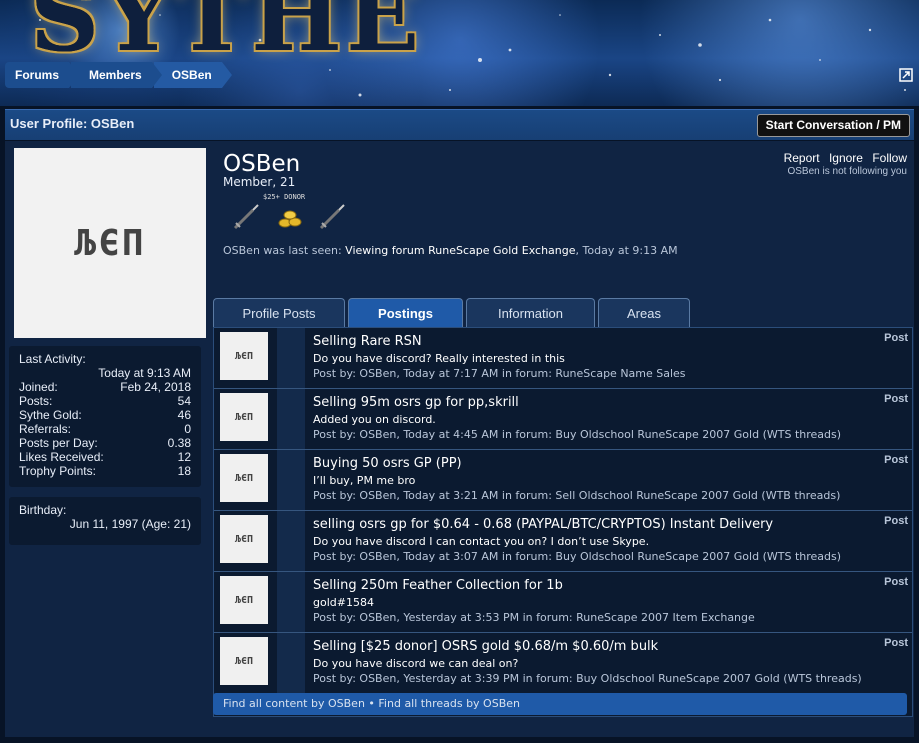 This screenshot has width=919, height=743. I want to click on donor-badges: $25+ DONOR, so click(291, 212).